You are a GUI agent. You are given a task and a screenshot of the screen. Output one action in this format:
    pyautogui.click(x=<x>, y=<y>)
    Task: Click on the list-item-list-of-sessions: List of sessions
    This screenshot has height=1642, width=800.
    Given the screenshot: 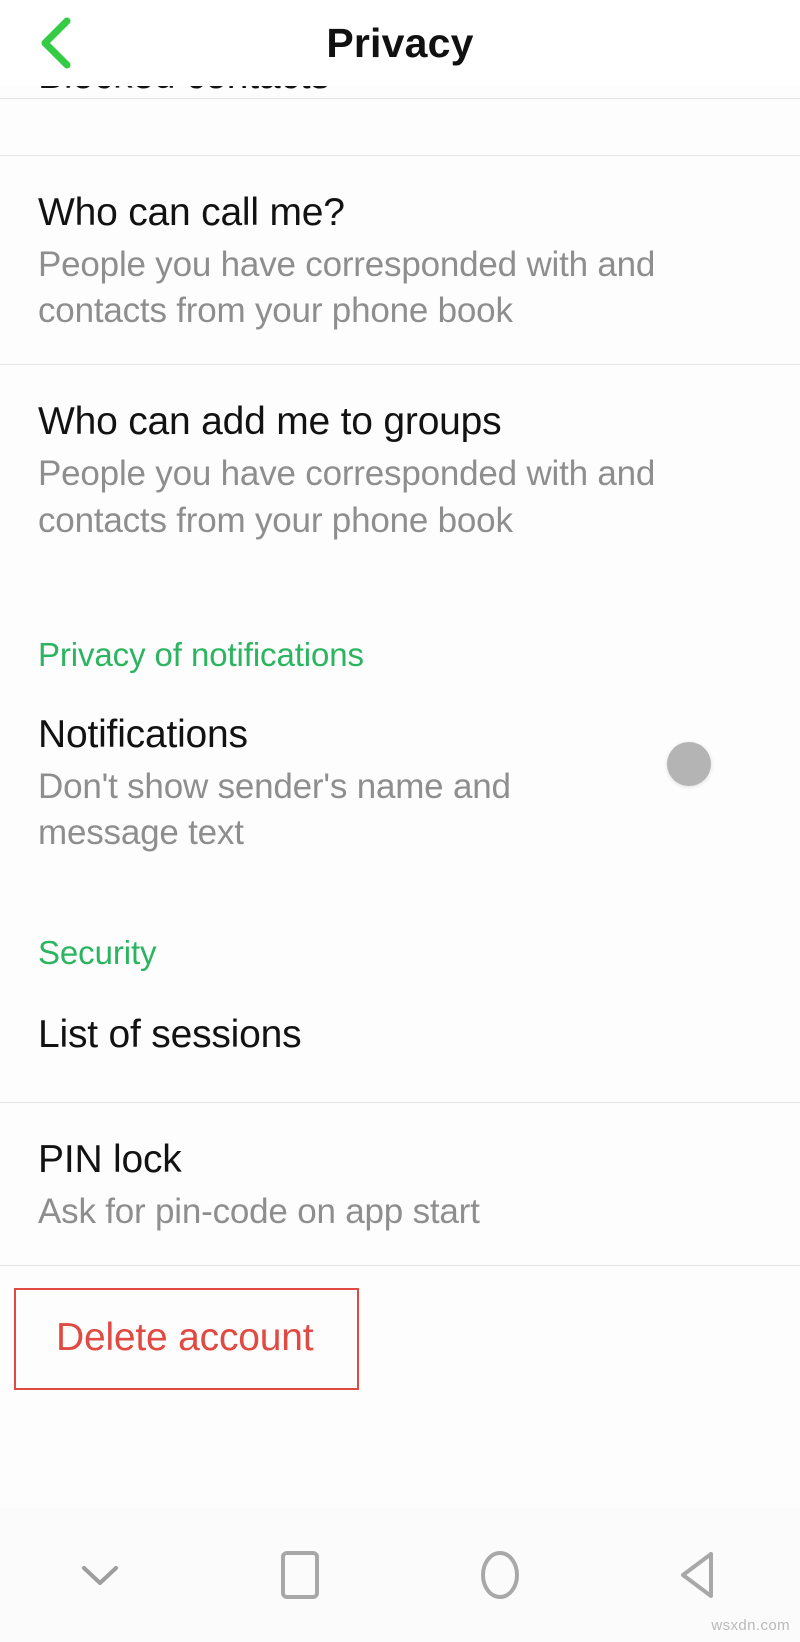 What is the action you would take?
    pyautogui.click(x=400, y=1037)
    